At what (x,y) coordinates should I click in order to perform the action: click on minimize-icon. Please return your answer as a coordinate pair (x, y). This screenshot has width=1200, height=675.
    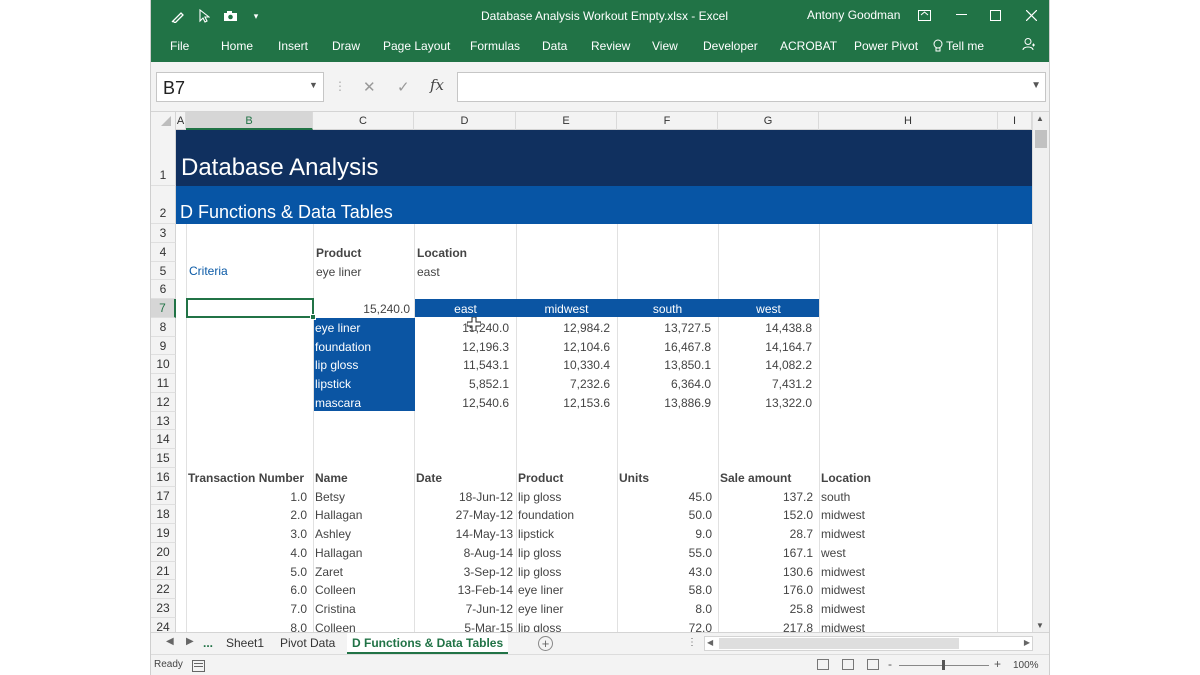
    Looking at the image, I should click on (961, 15).